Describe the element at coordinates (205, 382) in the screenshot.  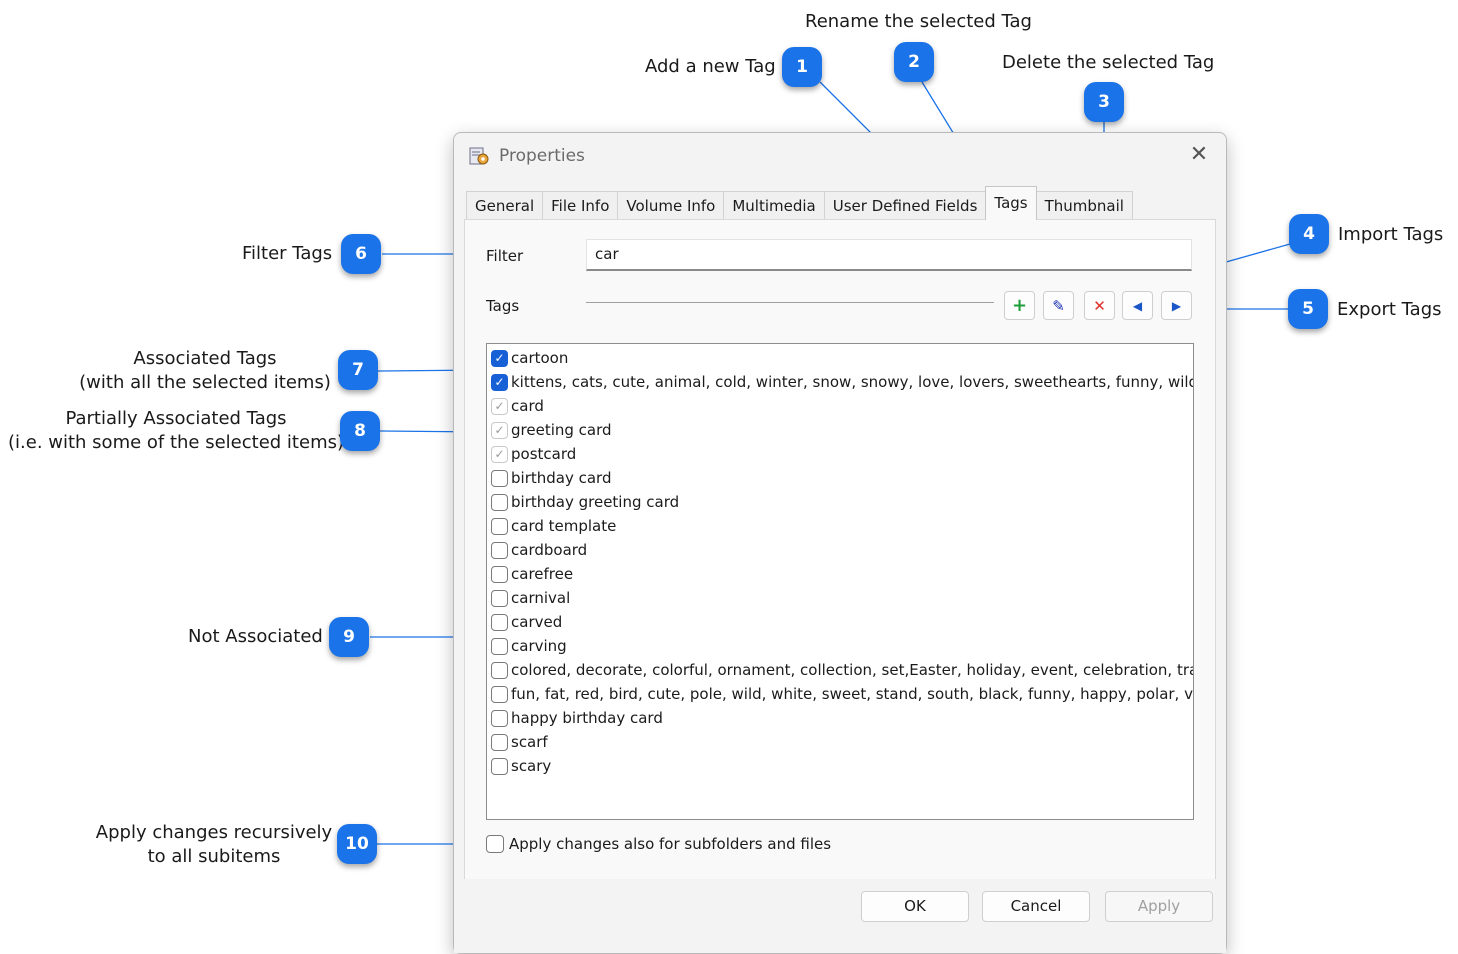
I see `annotation-associated-line2: (with all the selected items)` at that location.